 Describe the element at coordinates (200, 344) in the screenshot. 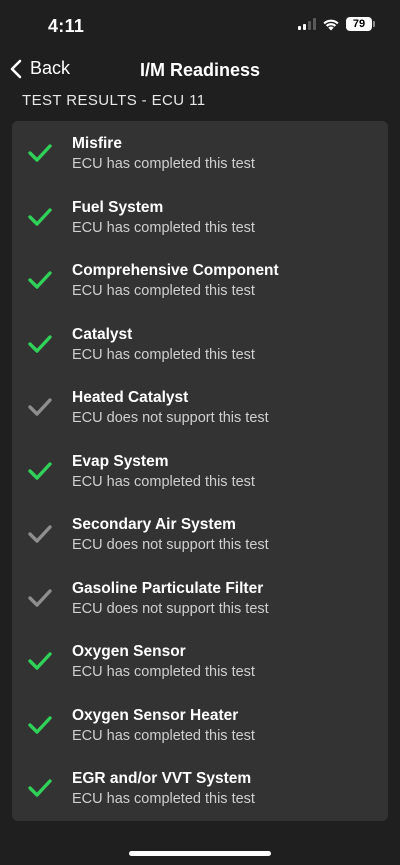

I see `list-item: Catalyst ECU has completed this test` at that location.